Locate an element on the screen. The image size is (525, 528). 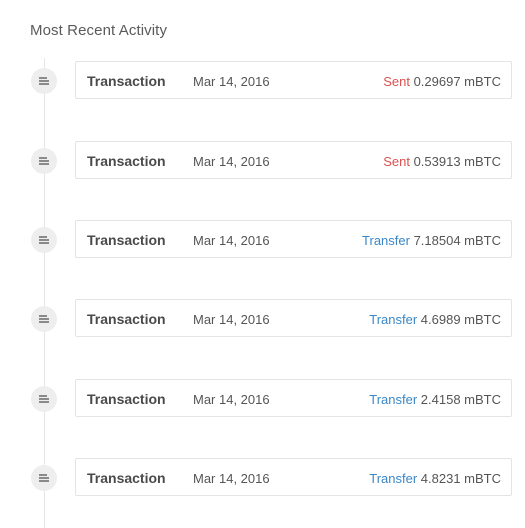
transaction-amount: 4.8231 mBTC is located at coordinates (460, 478).